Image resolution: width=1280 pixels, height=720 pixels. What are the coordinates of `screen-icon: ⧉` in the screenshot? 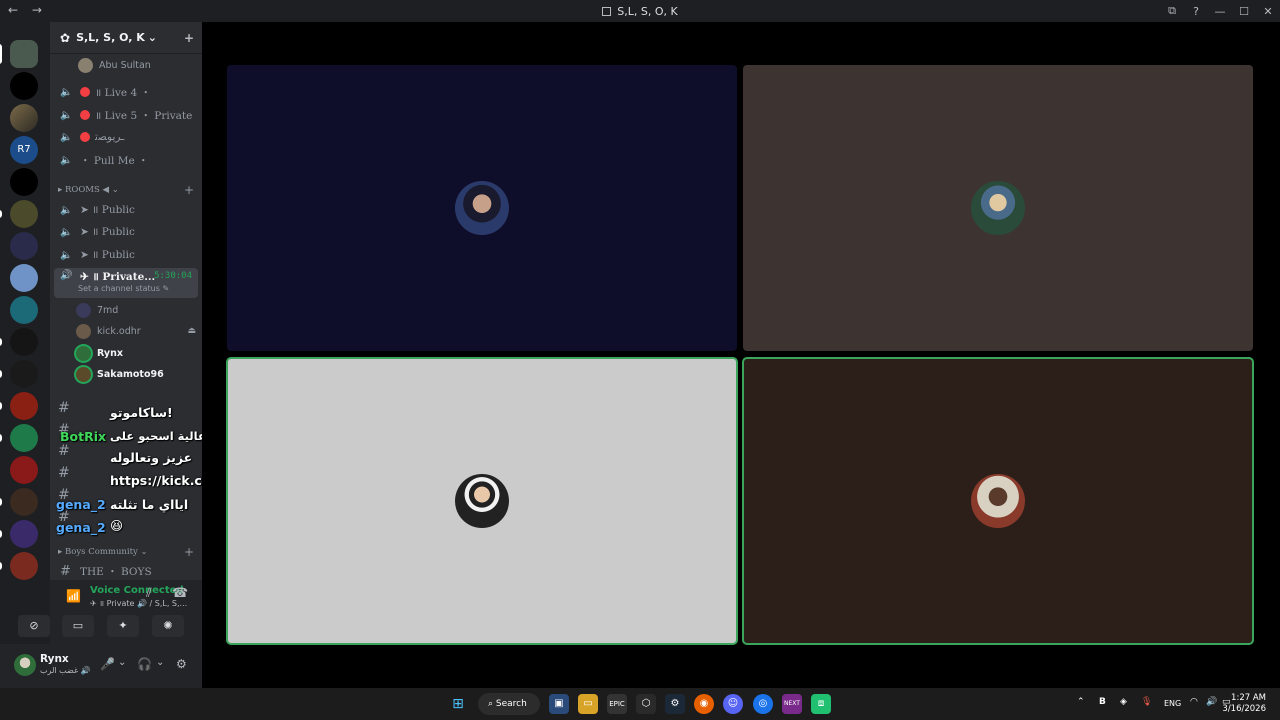 It's located at (1172, 11).